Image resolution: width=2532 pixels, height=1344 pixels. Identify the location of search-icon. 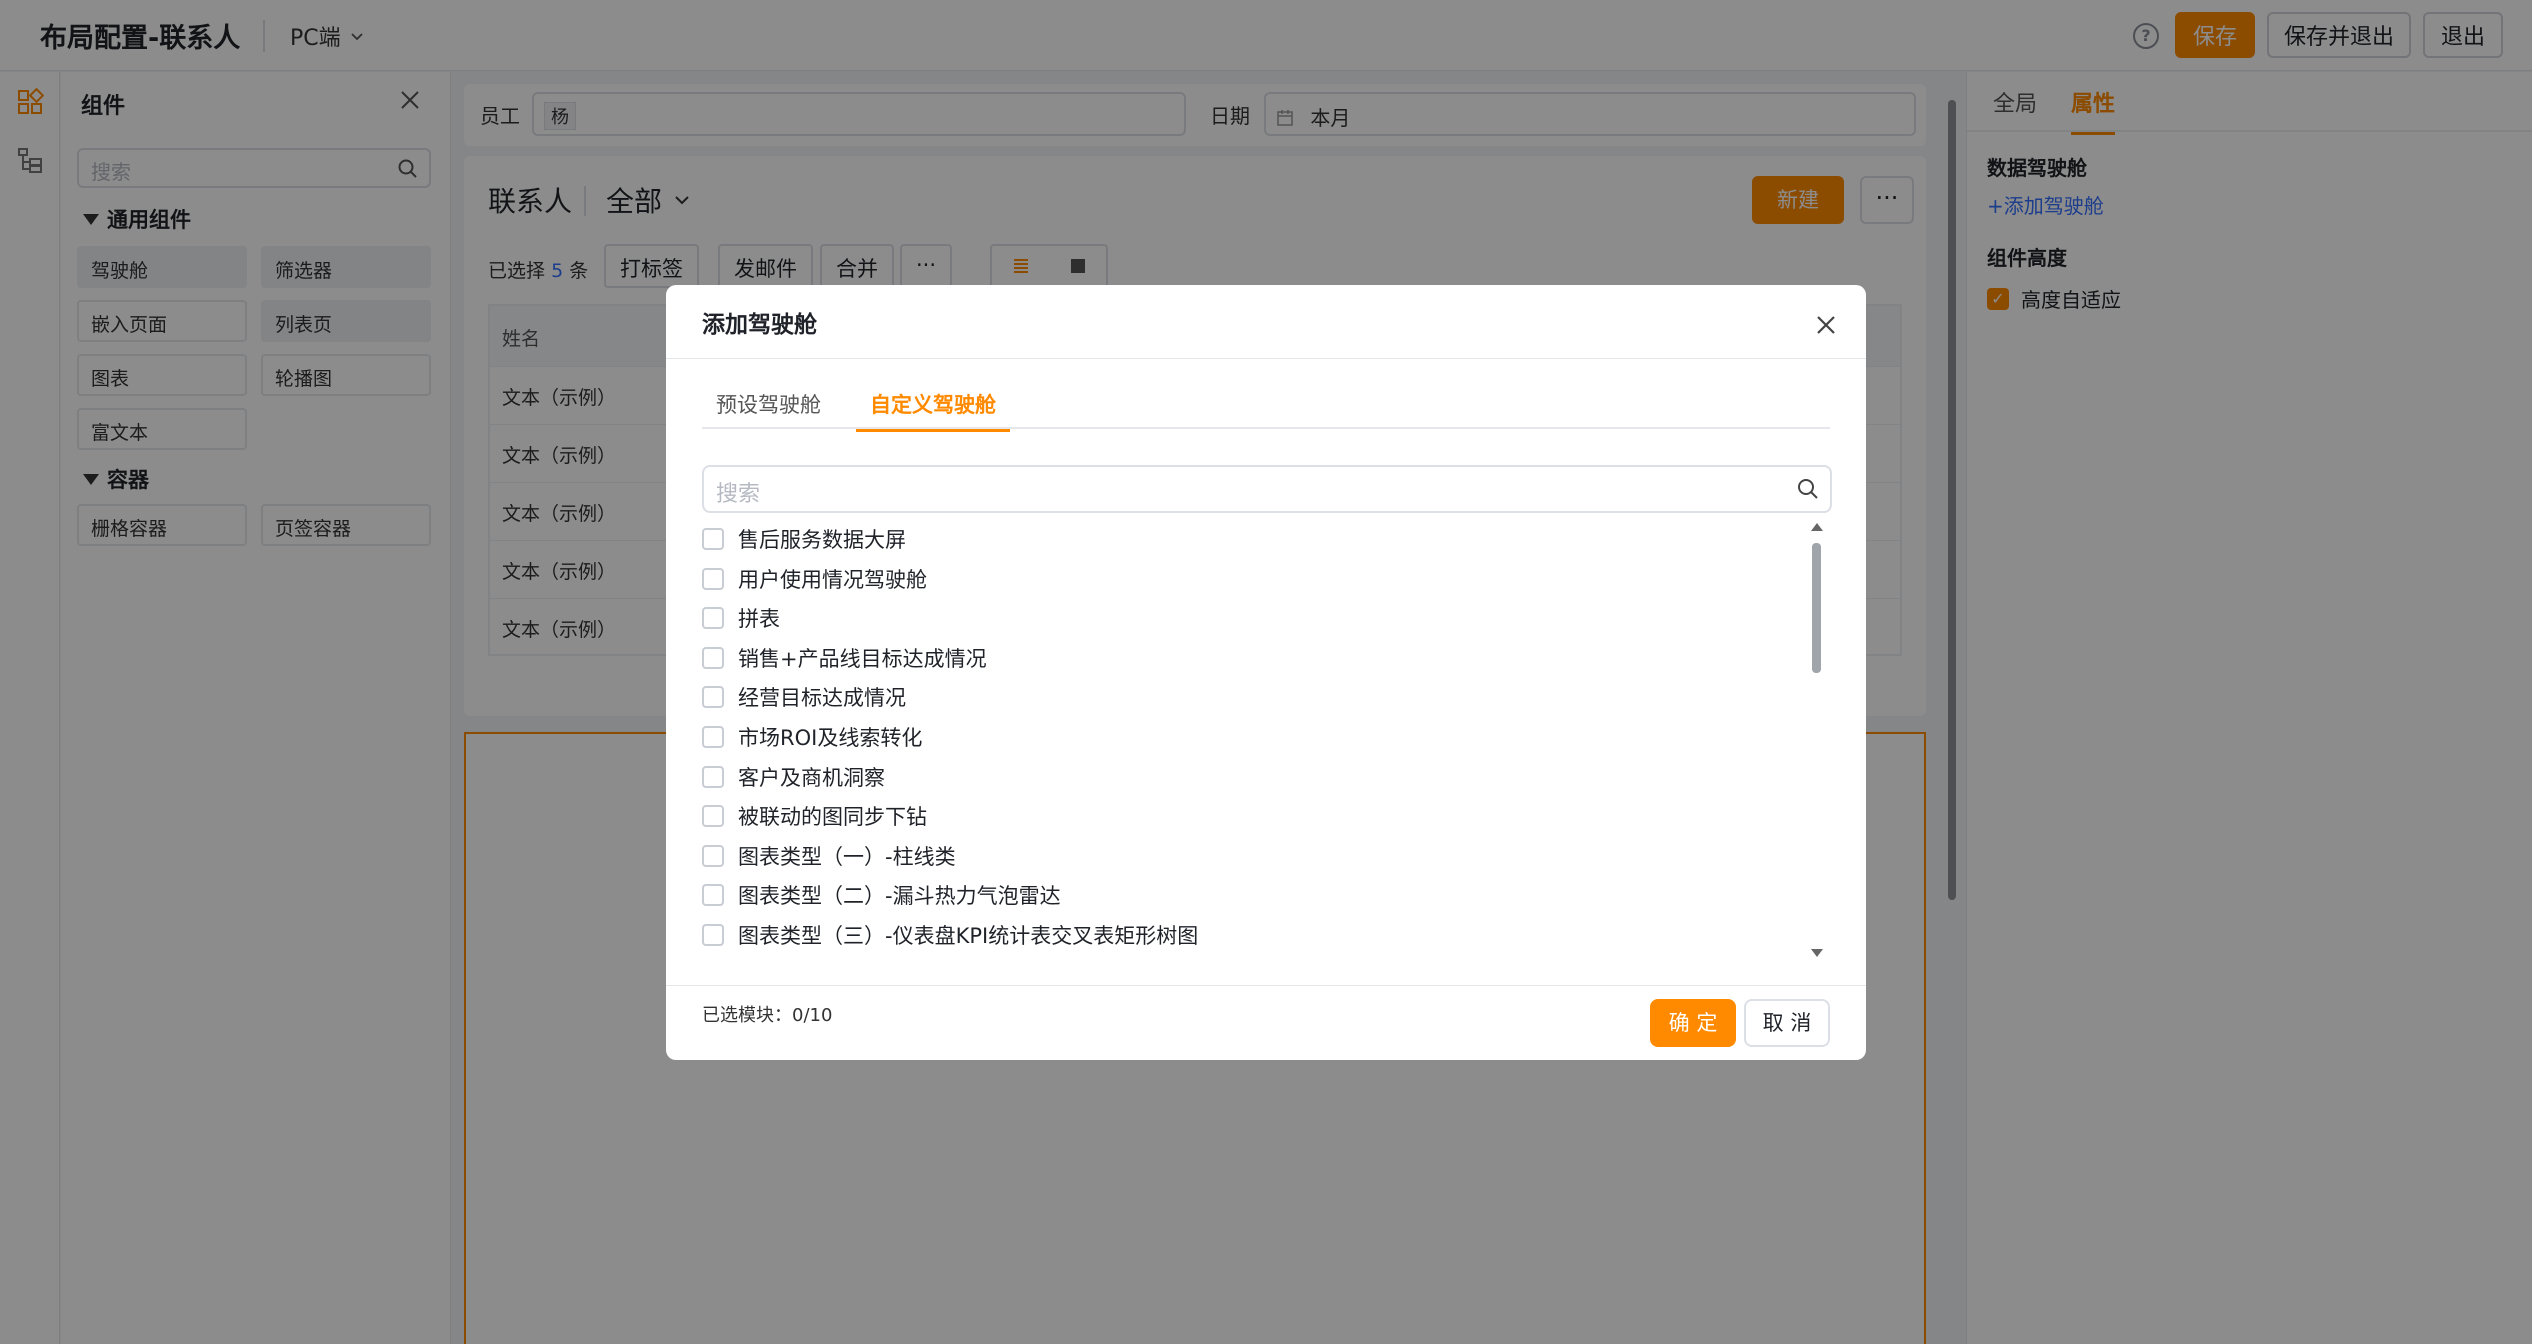
(1808, 489).